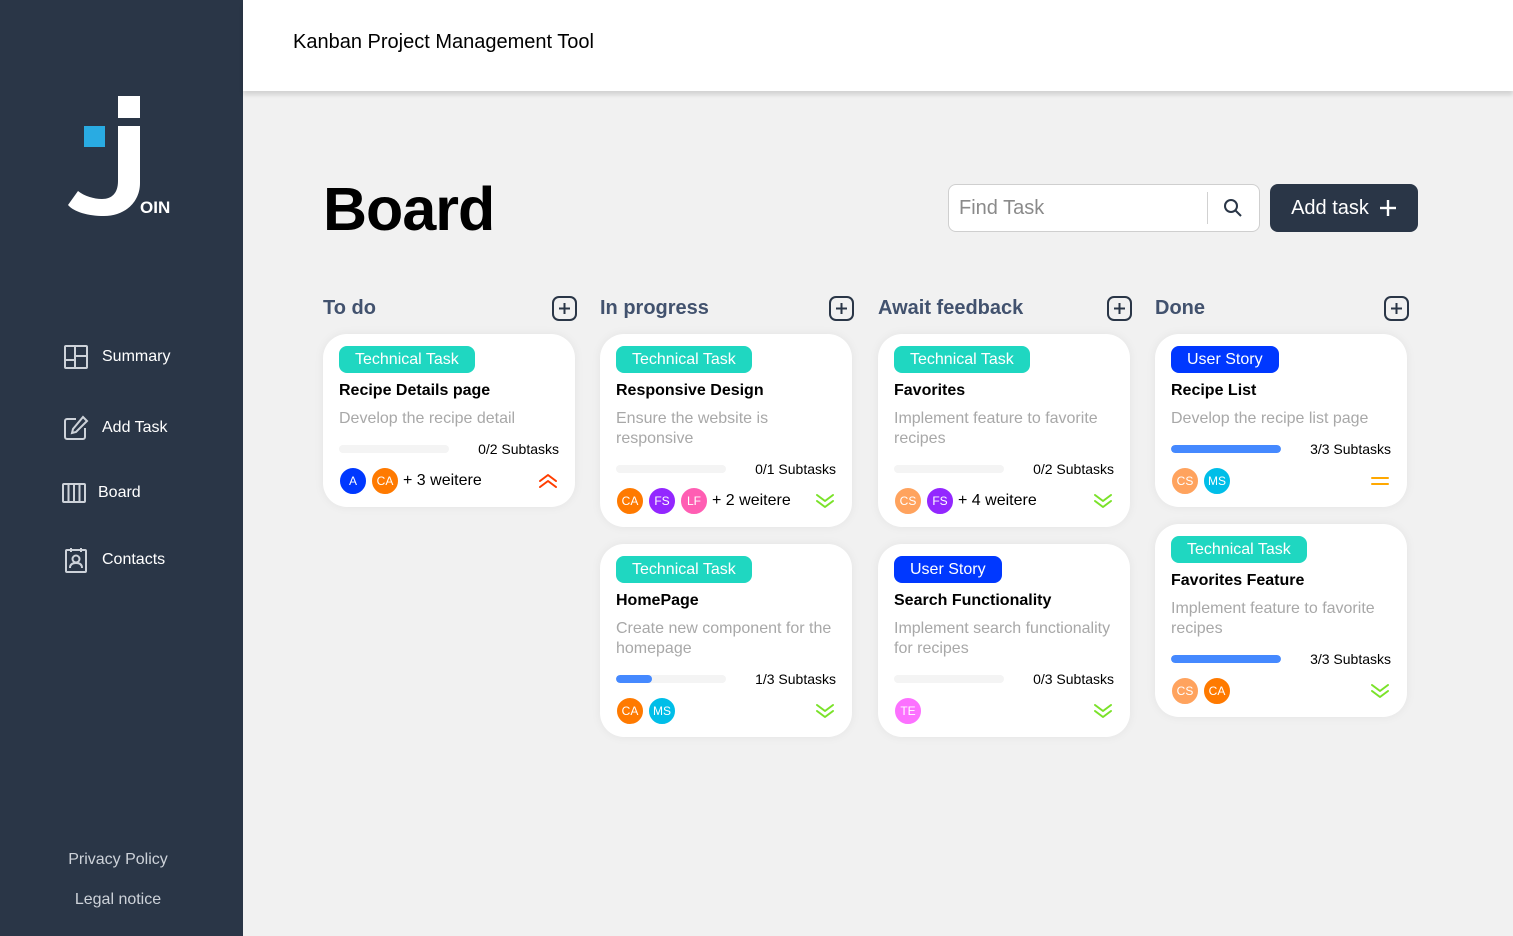  I want to click on column-header: In progress, so click(727, 309).